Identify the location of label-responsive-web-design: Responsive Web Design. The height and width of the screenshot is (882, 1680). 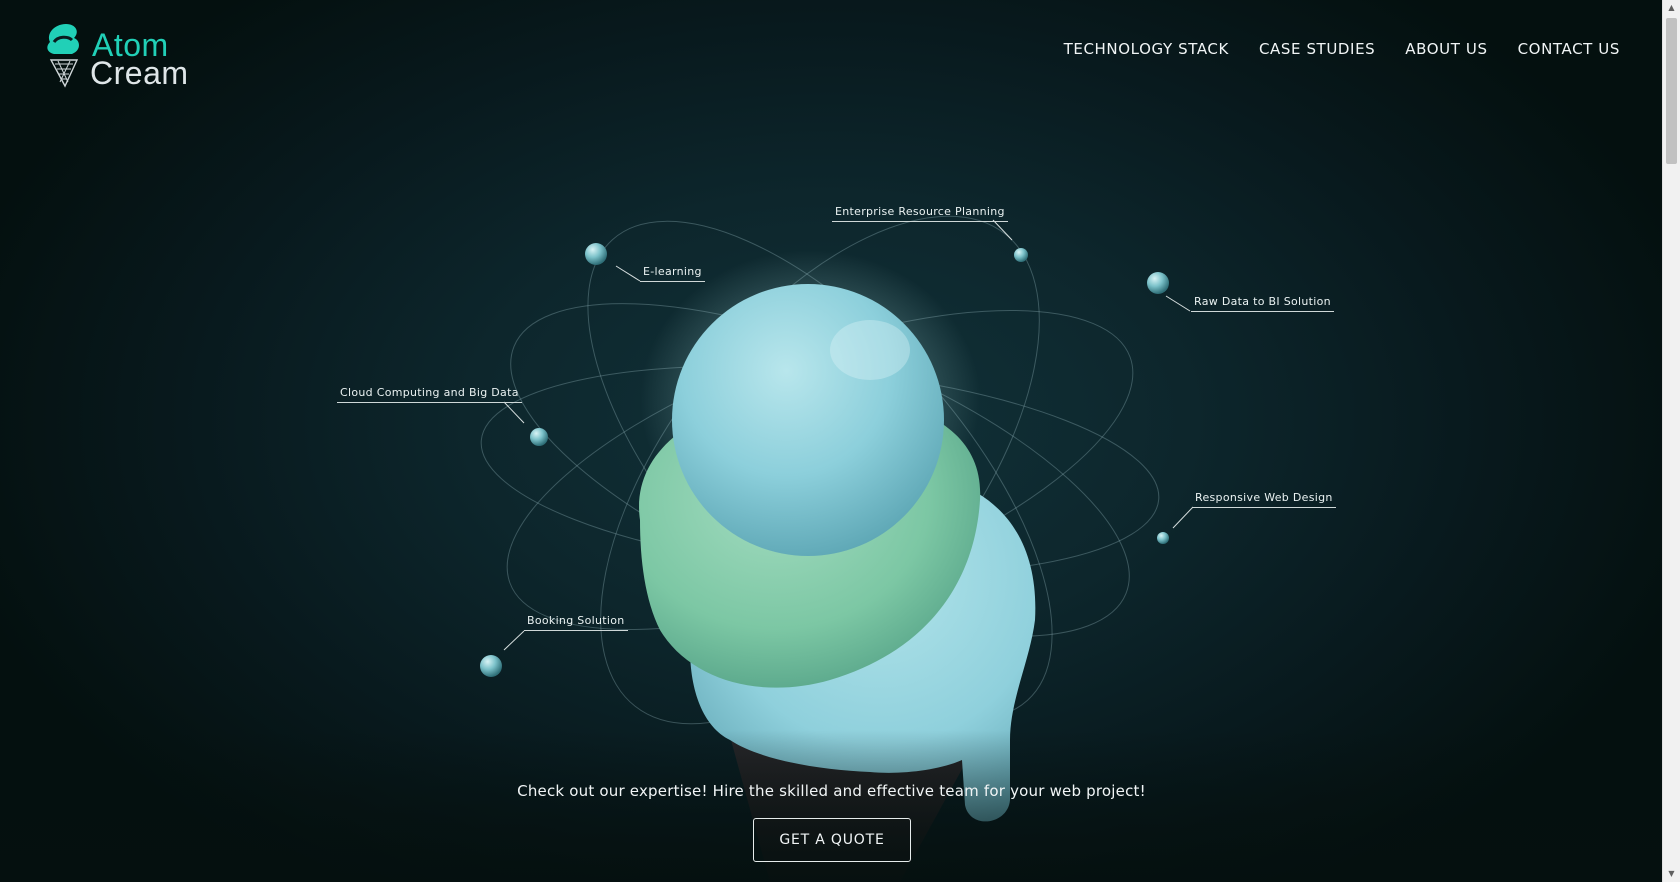
(1264, 499).